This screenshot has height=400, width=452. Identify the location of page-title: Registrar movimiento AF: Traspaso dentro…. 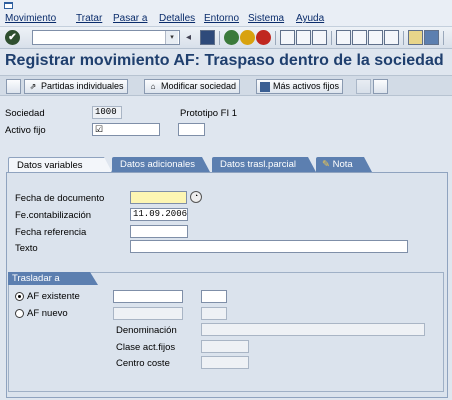
(224, 60).